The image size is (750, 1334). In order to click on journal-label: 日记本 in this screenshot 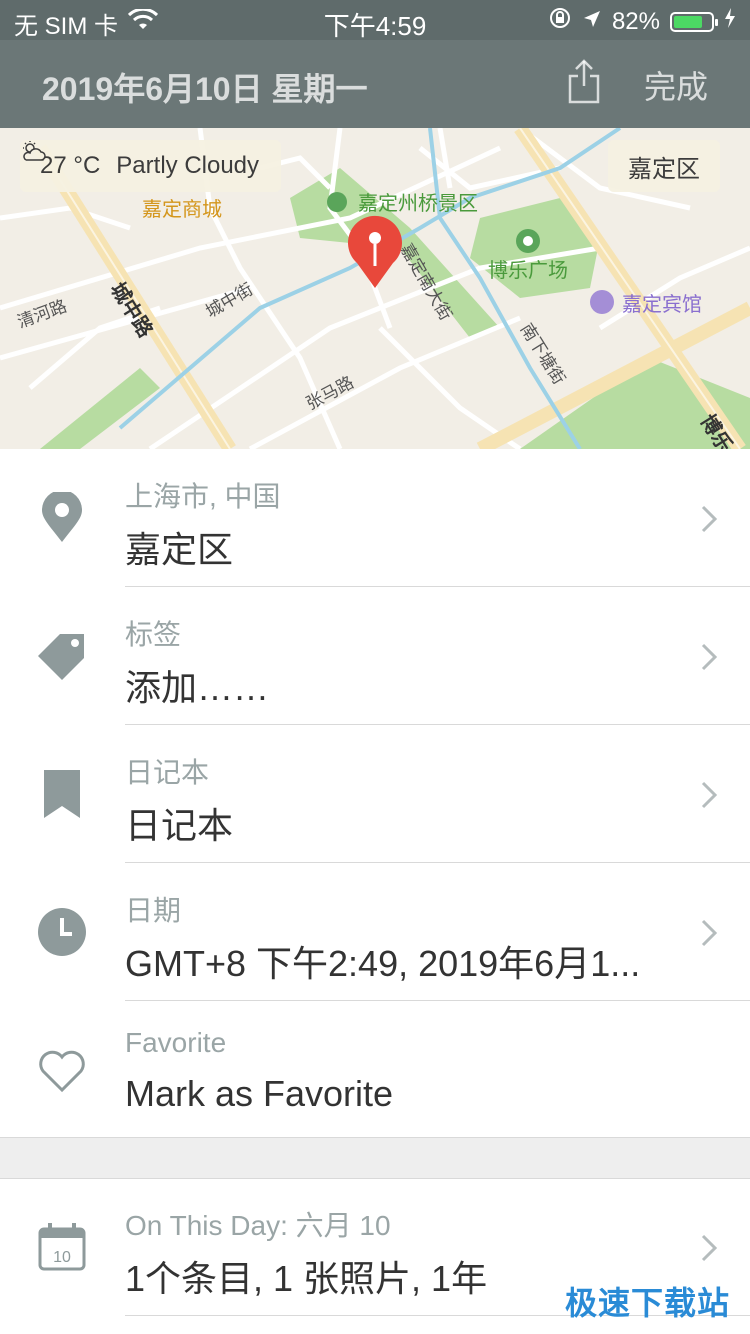, I will do `click(167, 772)`.